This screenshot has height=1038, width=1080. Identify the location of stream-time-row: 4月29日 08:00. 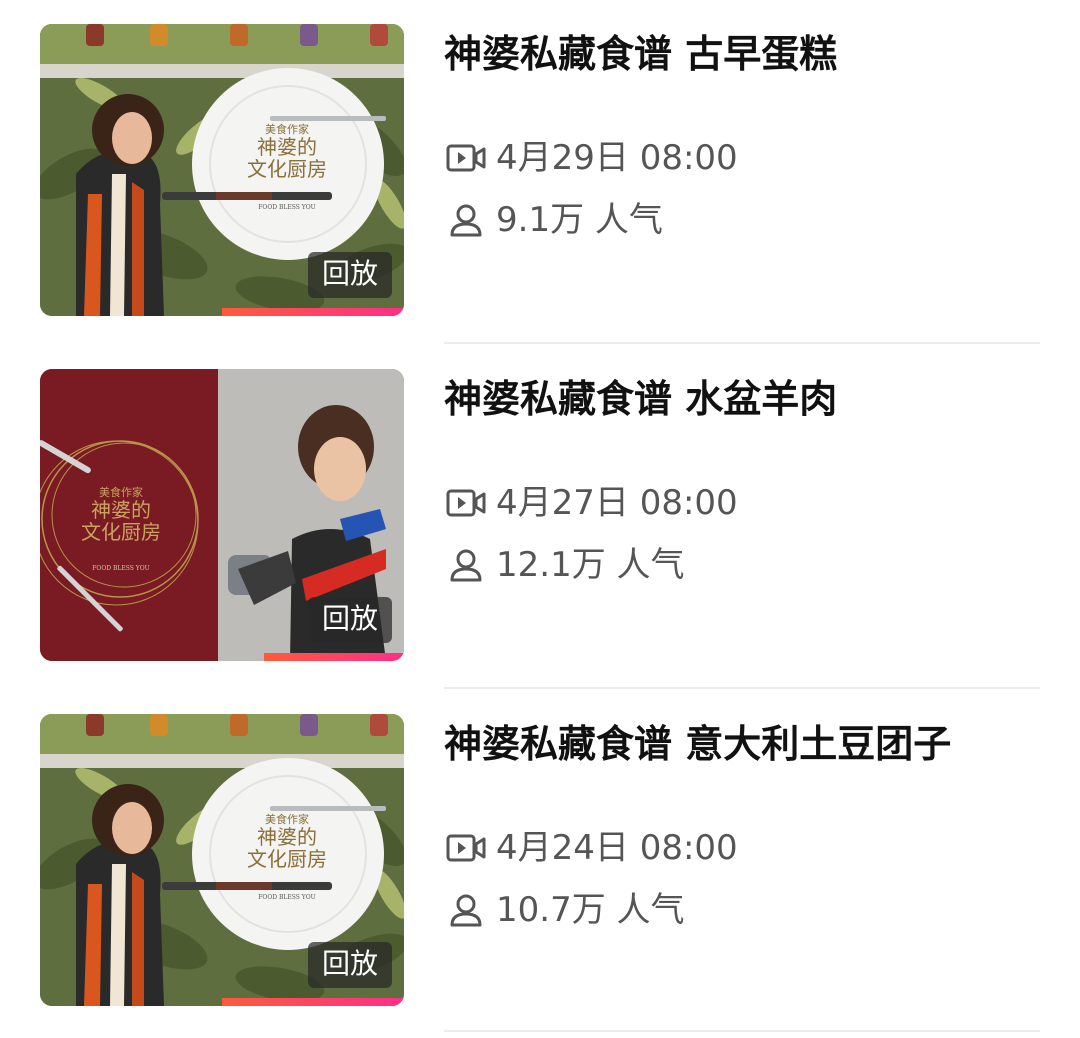
(591, 158).